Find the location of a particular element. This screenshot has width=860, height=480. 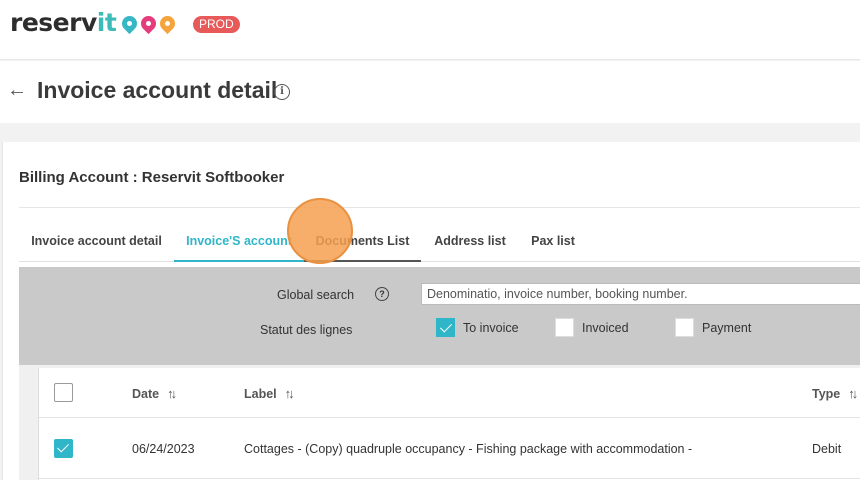

payment-label: Payment is located at coordinates (727, 327).